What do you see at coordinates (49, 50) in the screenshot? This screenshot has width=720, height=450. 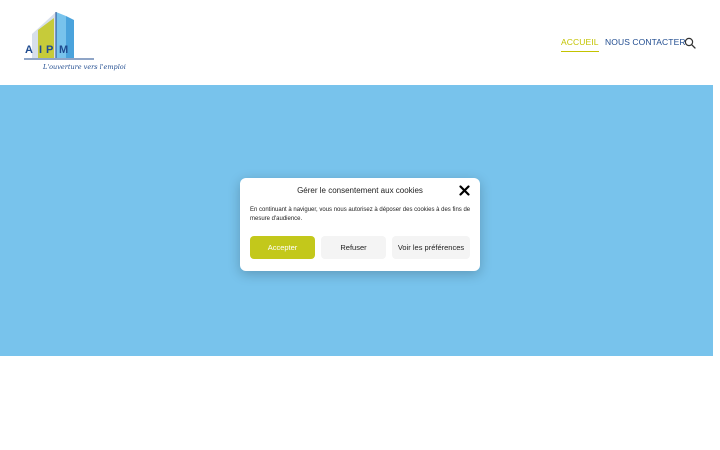 I see `logo-letter-p: P` at bounding box center [49, 50].